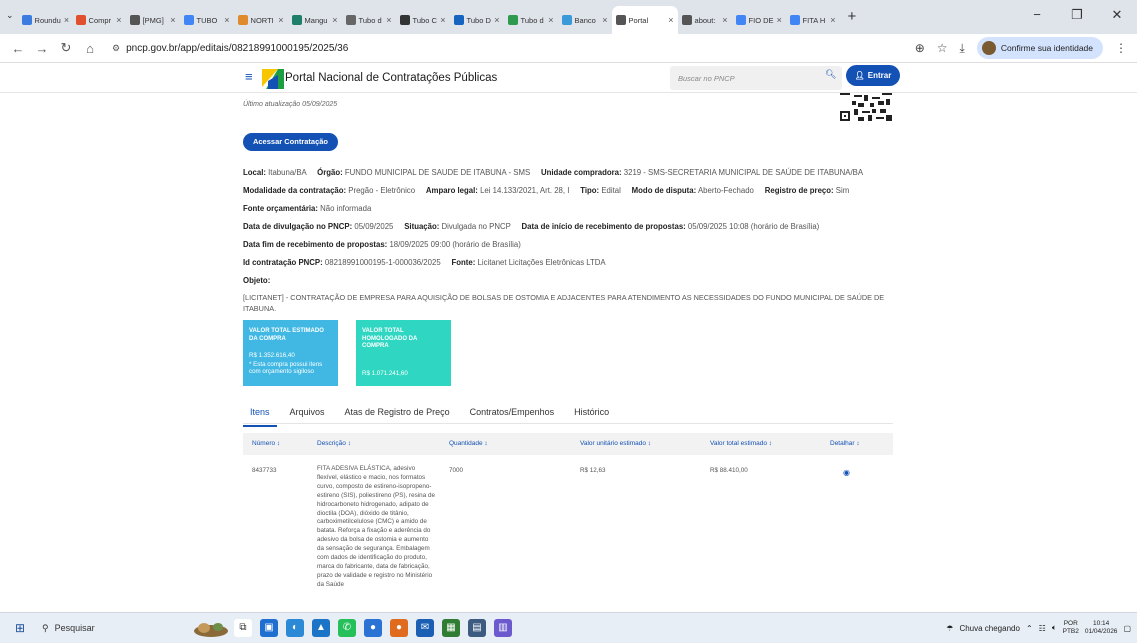 The width and height of the screenshot is (1137, 643). What do you see at coordinates (451, 628) in the screenshot?
I see `excel-icon: ▦` at bounding box center [451, 628].